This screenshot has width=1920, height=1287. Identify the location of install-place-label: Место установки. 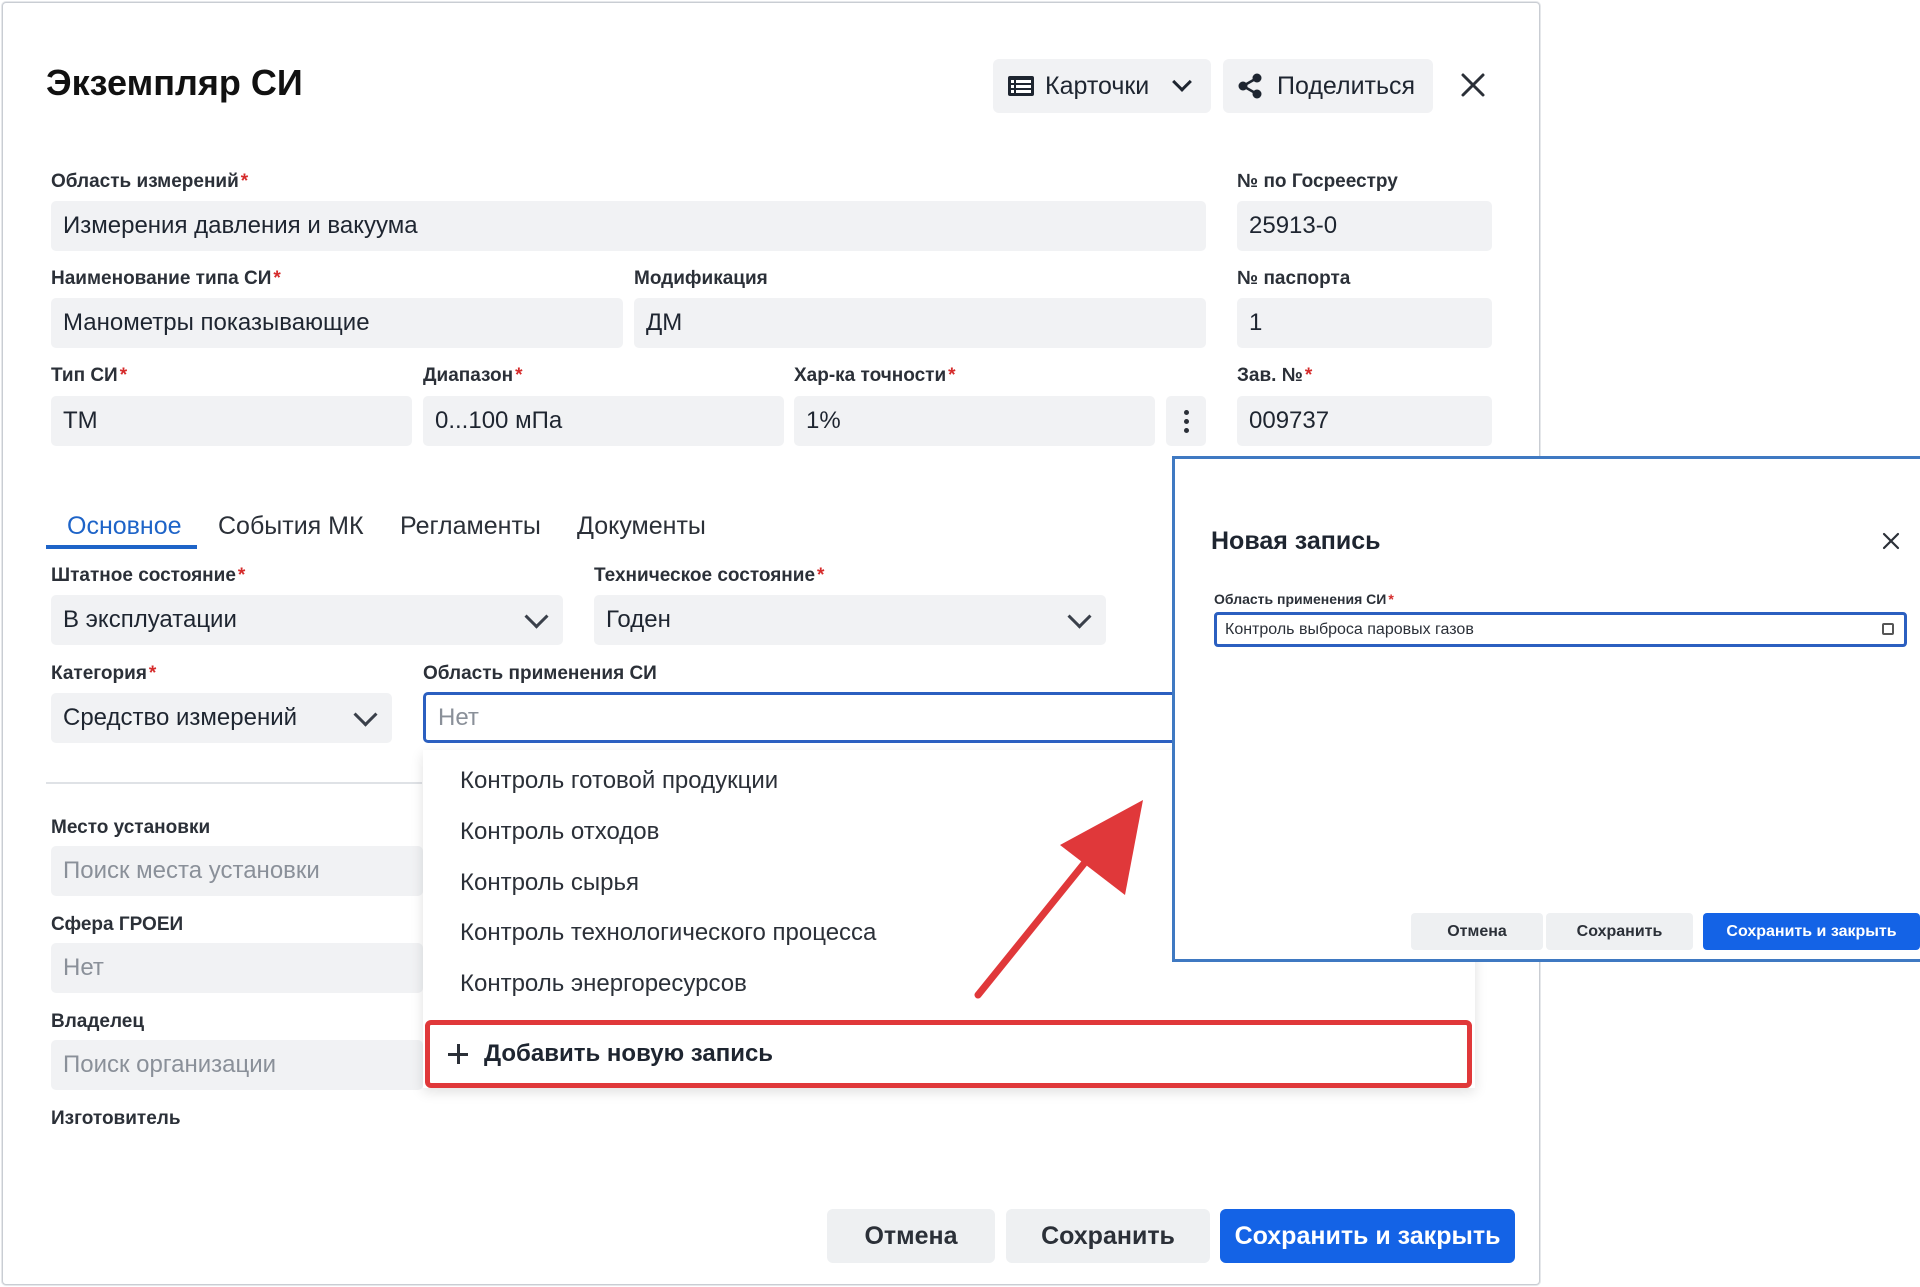
(131, 827).